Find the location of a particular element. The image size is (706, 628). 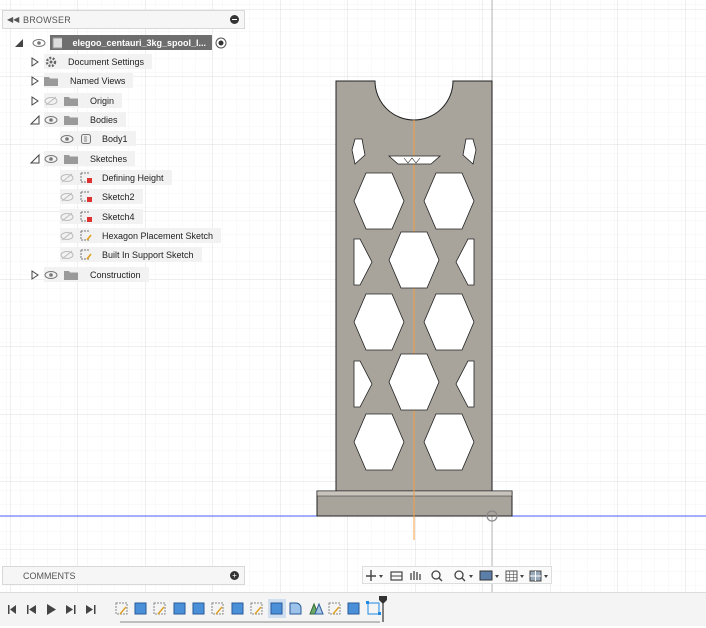

grid-icon is located at coordinates (514, 576).